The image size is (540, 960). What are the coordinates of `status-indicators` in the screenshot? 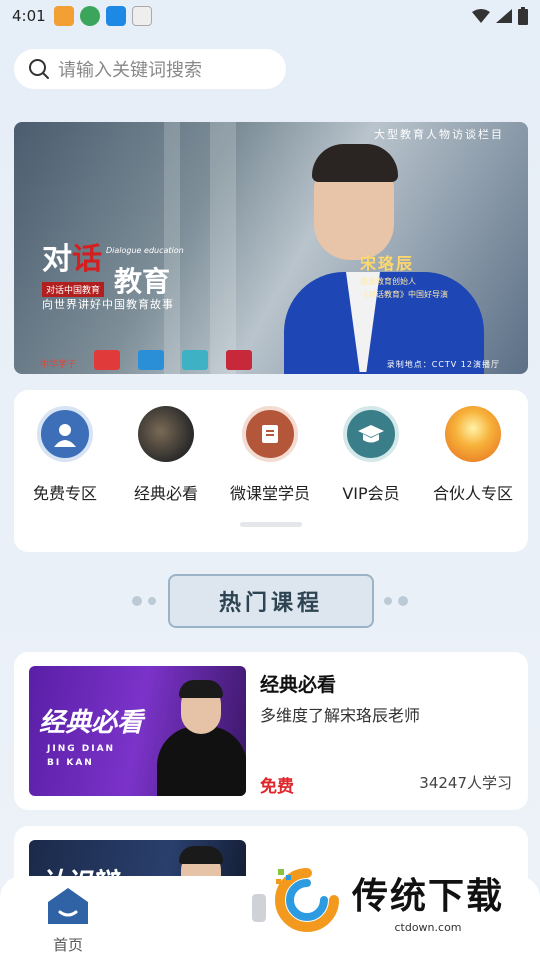 It's located at (500, 16).